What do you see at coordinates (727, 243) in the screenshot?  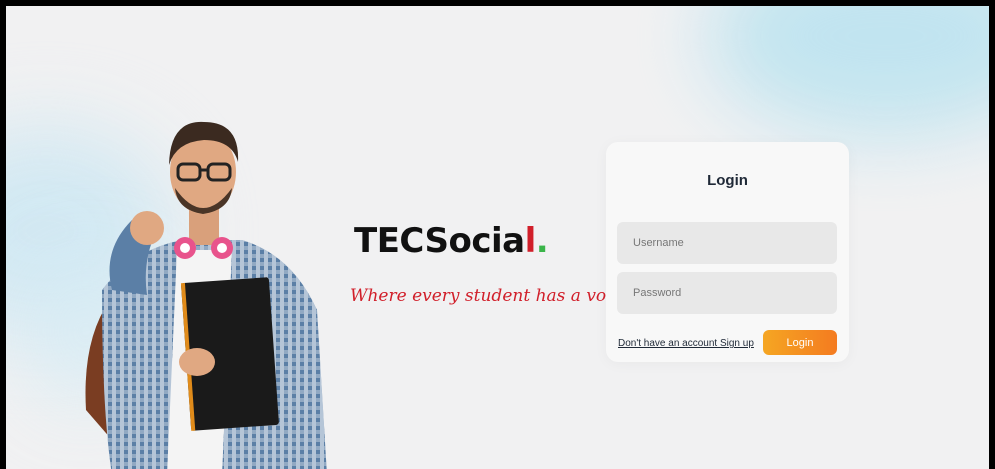 I see `username-input` at bounding box center [727, 243].